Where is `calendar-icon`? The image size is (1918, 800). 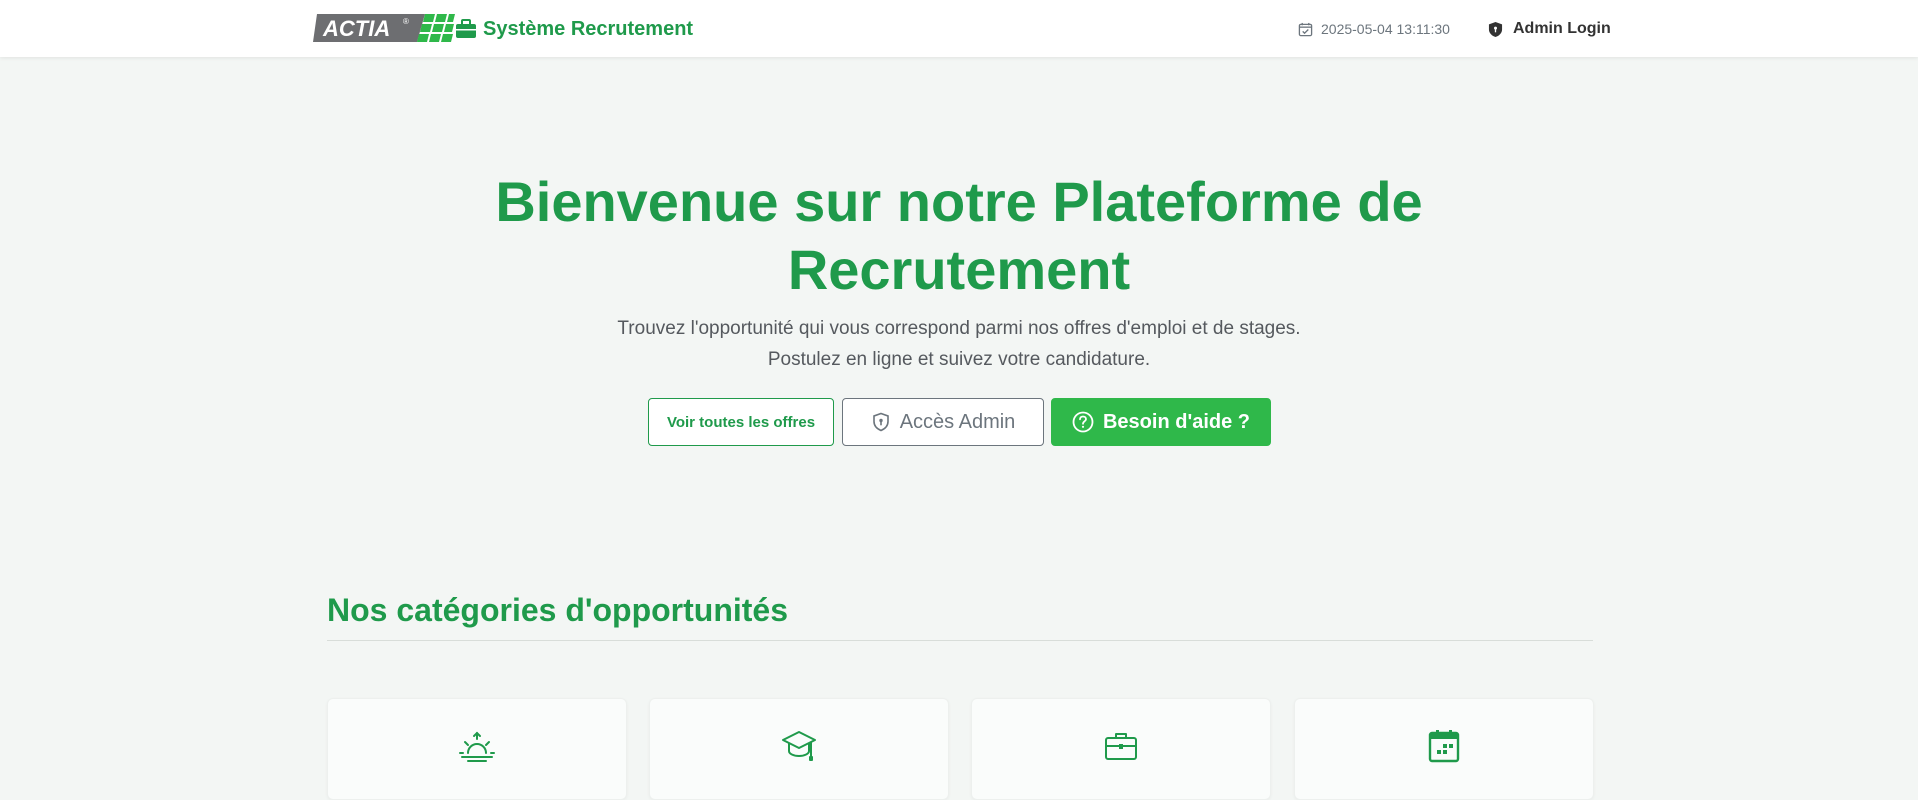
calendar-icon is located at coordinates (1444, 746).